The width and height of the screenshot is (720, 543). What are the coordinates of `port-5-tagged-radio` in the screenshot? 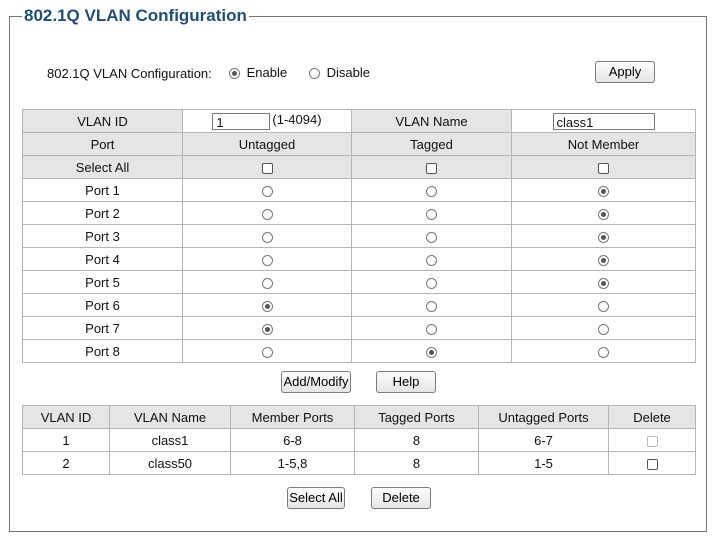 It's located at (431, 283).